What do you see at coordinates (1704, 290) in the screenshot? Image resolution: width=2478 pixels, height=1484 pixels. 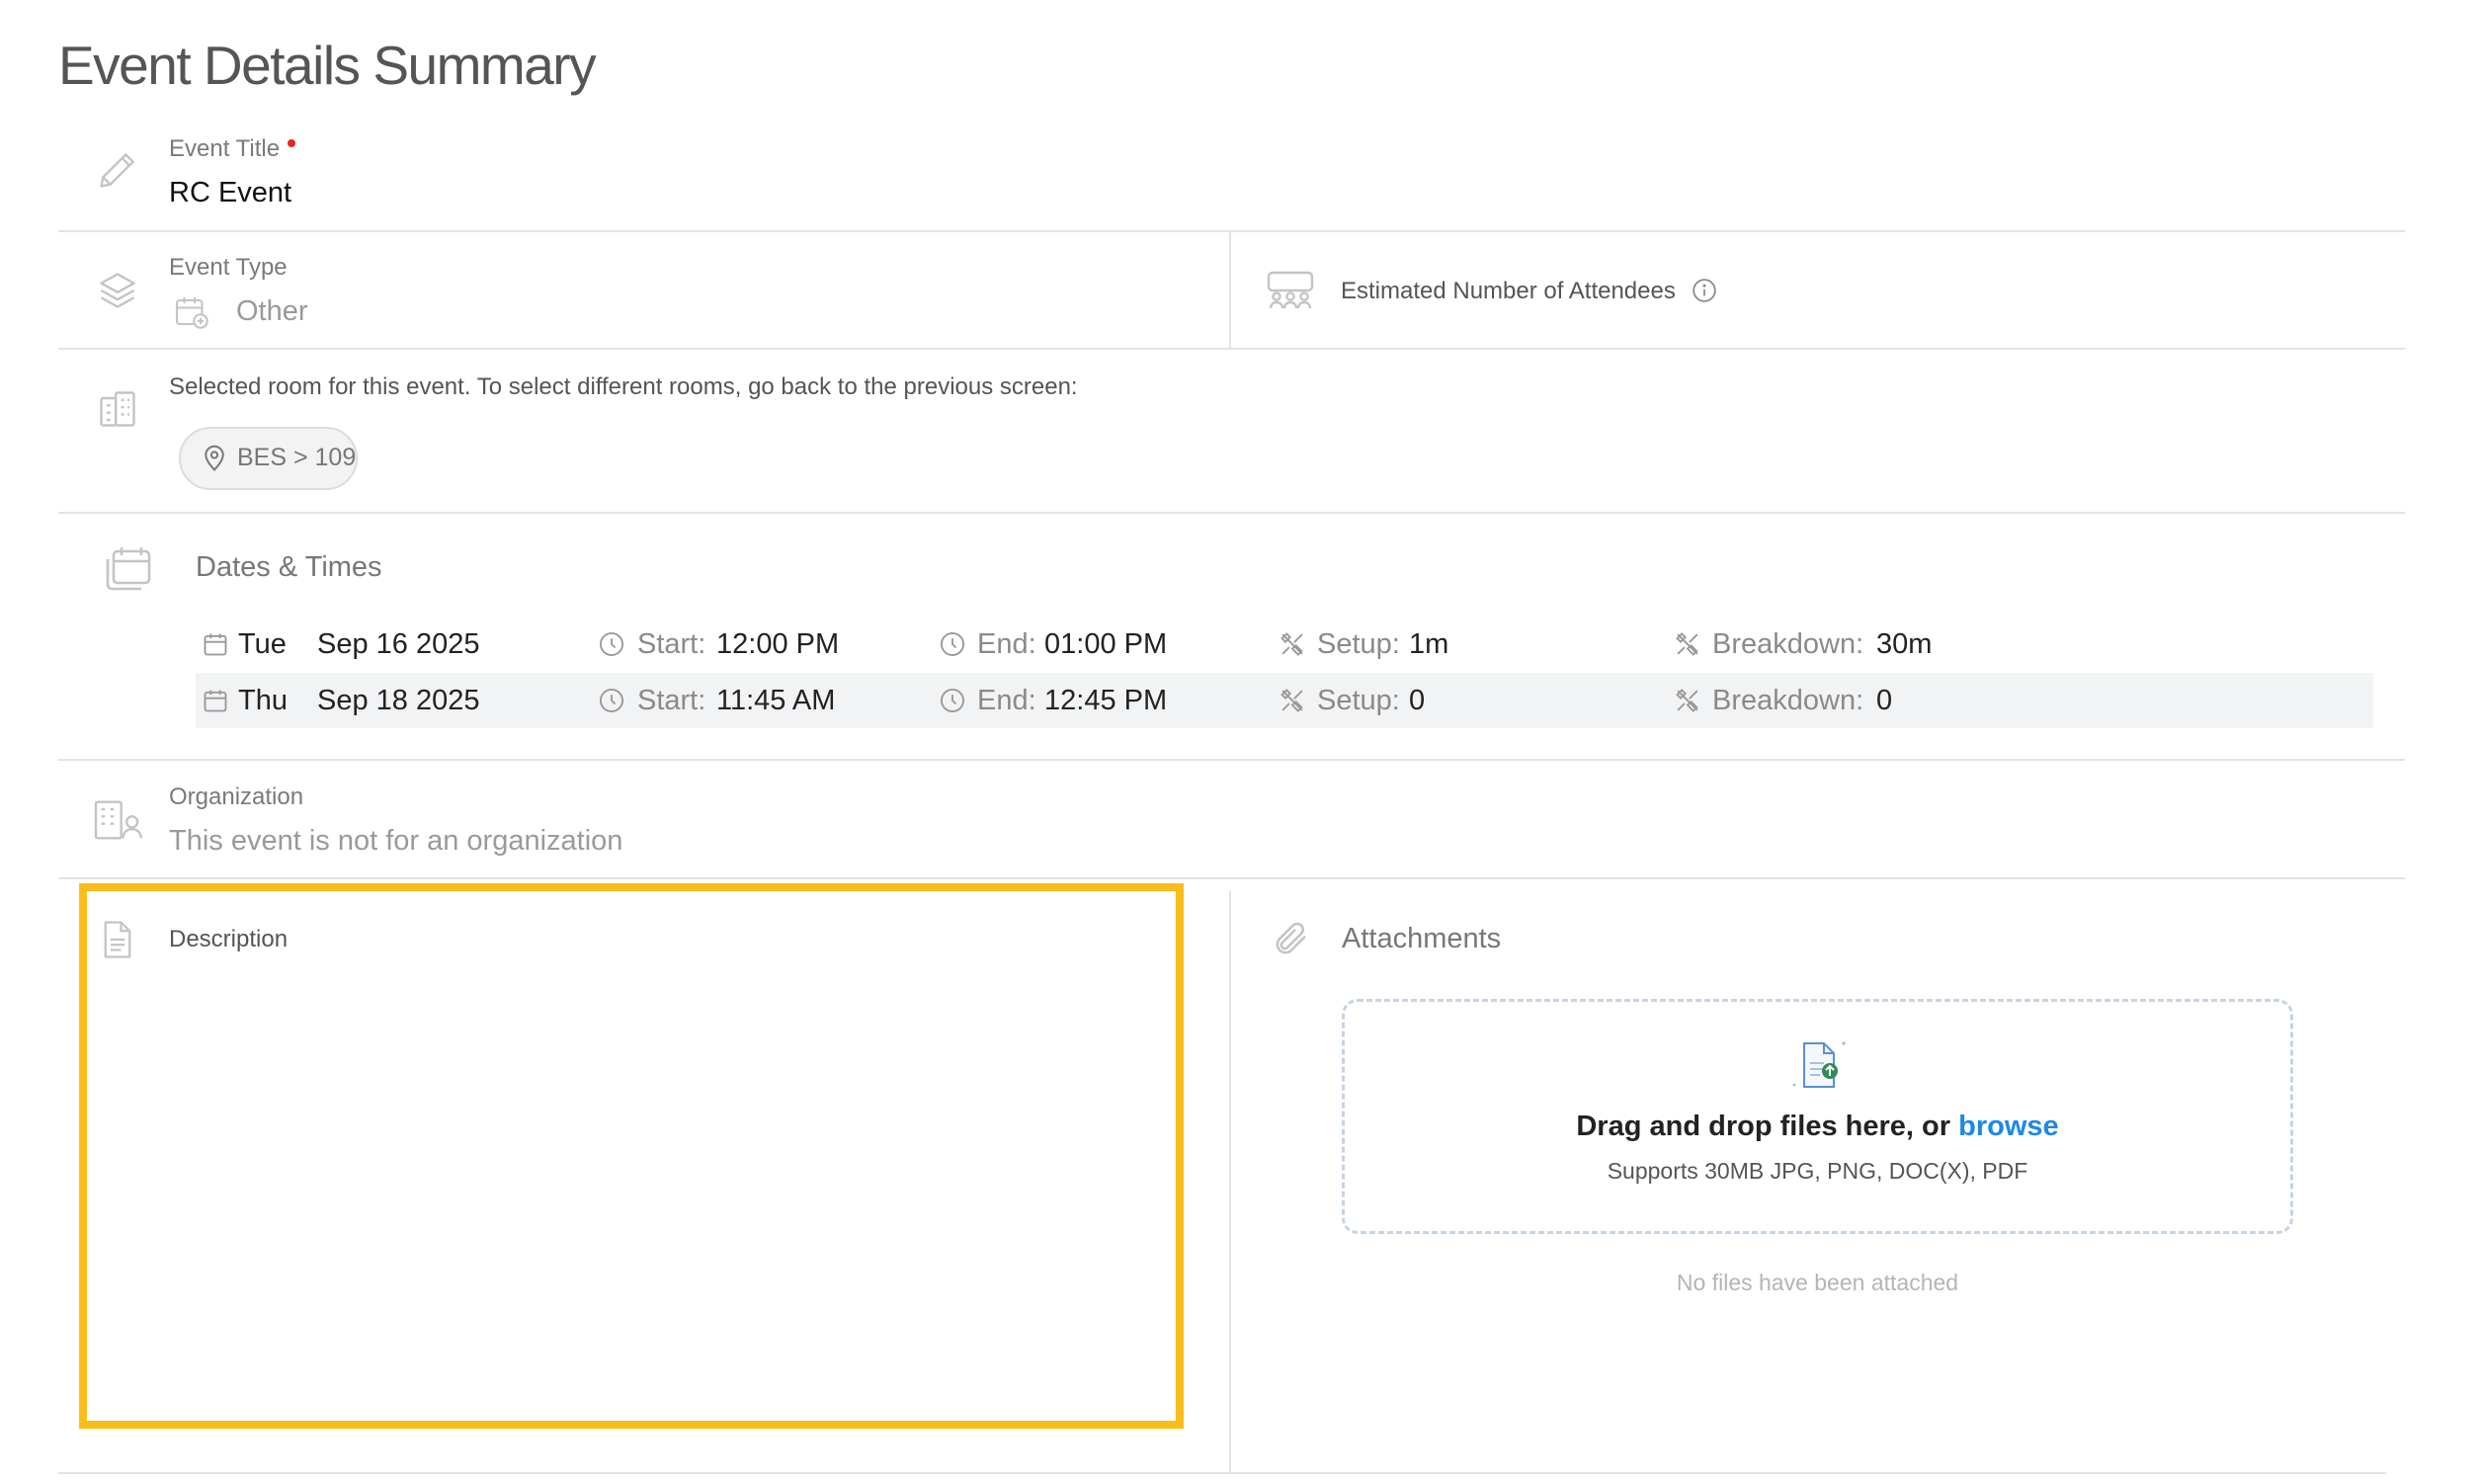 I see `info-icon` at bounding box center [1704, 290].